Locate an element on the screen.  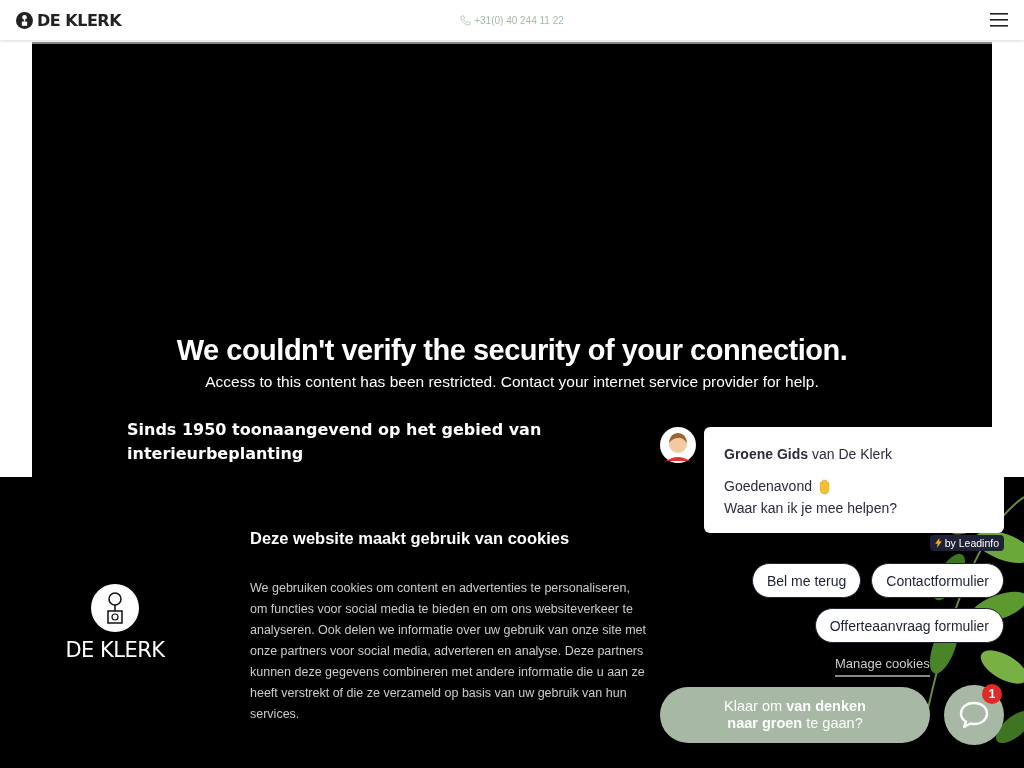
avatar-icon is located at coordinates (678, 445).